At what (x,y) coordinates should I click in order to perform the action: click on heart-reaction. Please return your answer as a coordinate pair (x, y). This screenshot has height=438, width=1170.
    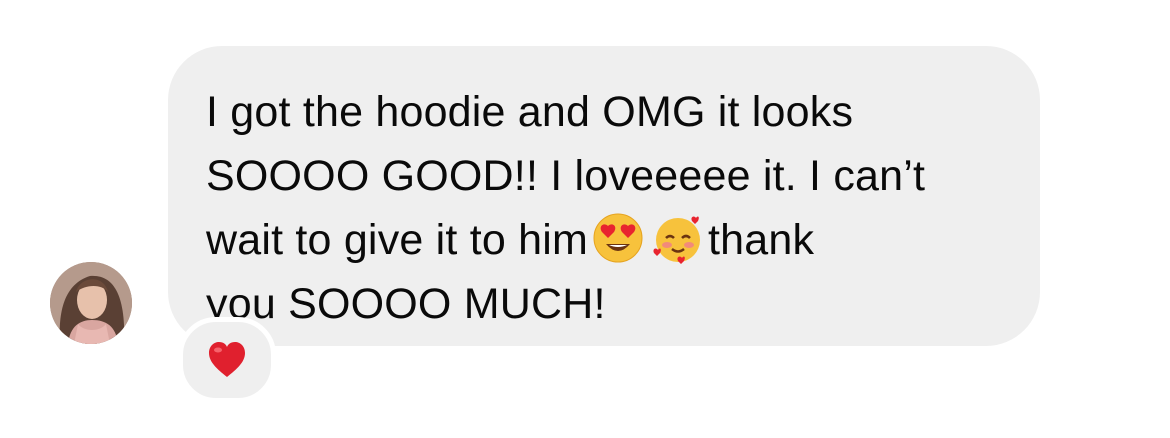
    Looking at the image, I should click on (227, 360).